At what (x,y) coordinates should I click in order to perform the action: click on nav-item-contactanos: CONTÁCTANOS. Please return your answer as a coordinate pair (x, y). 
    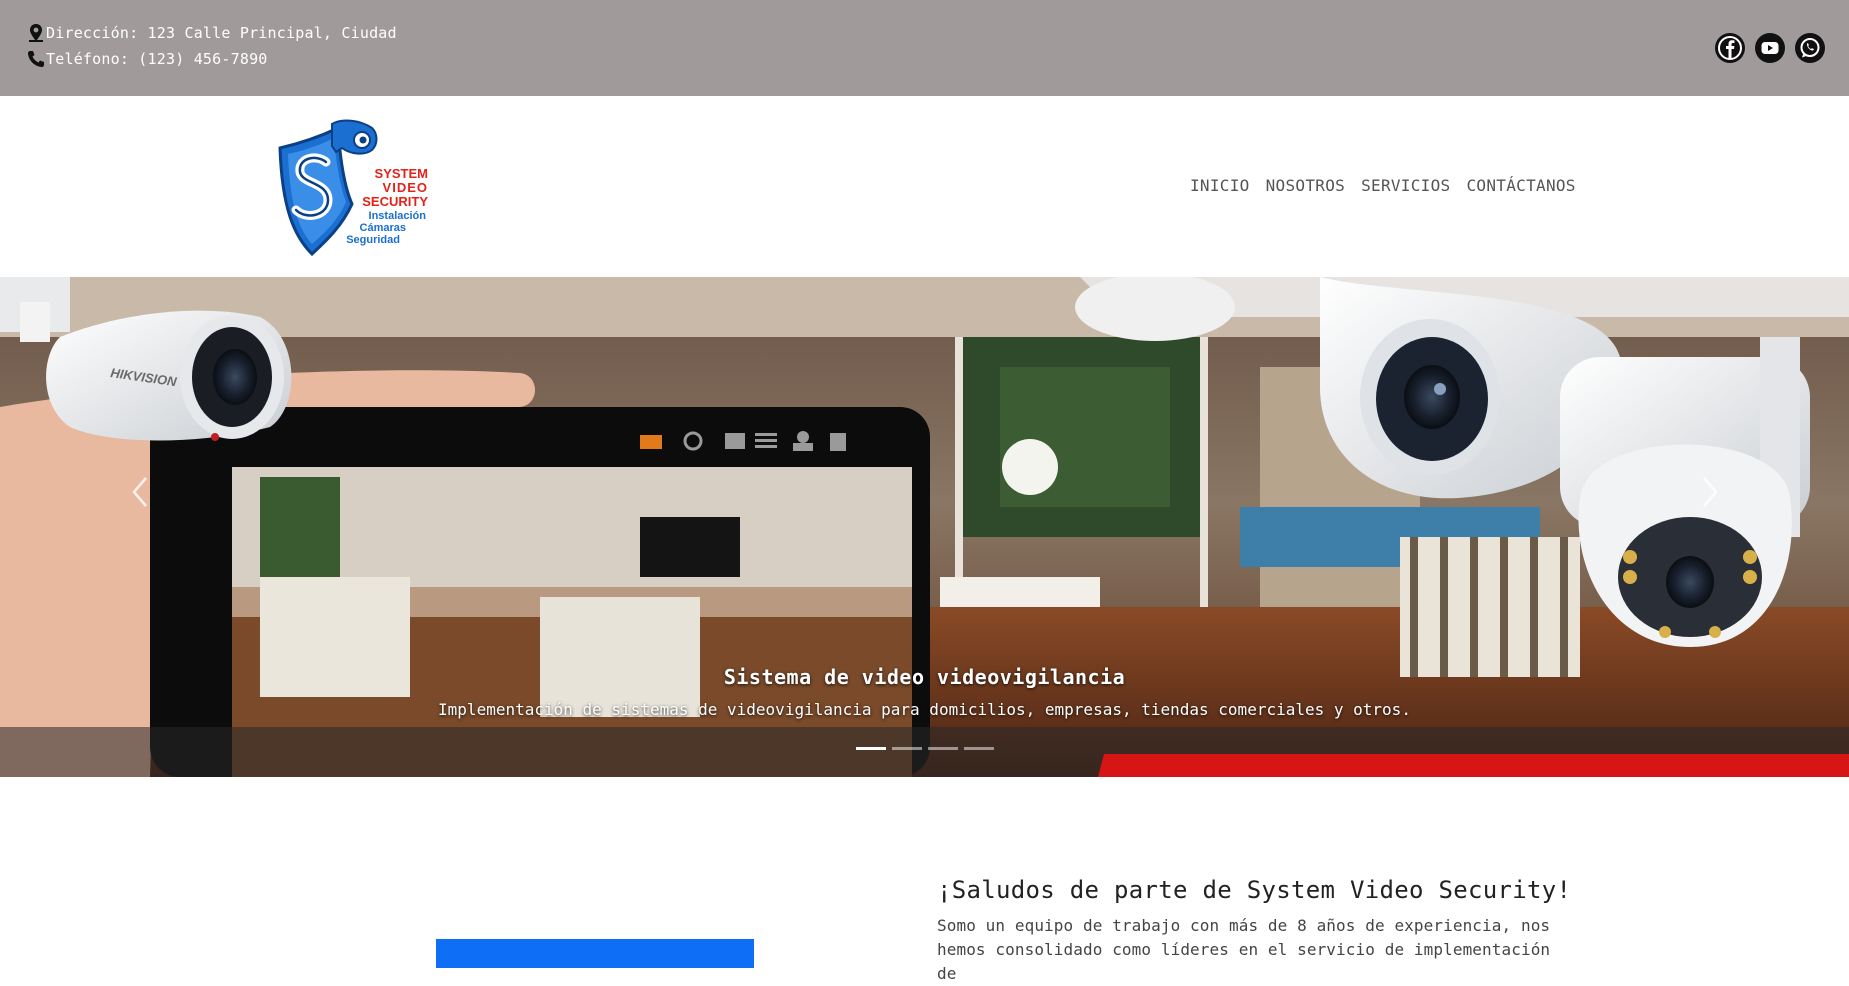
    Looking at the image, I should click on (1520, 185).